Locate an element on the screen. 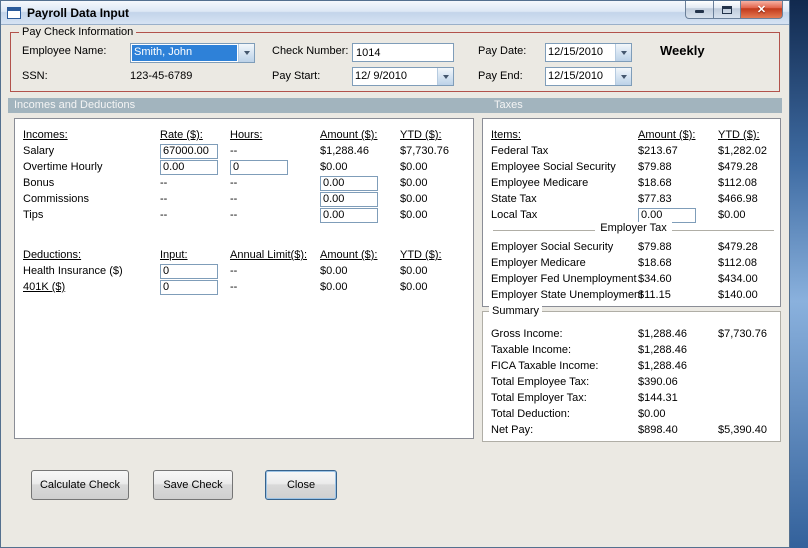  window-close-button: ✕ is located at coordinates (762, 10).